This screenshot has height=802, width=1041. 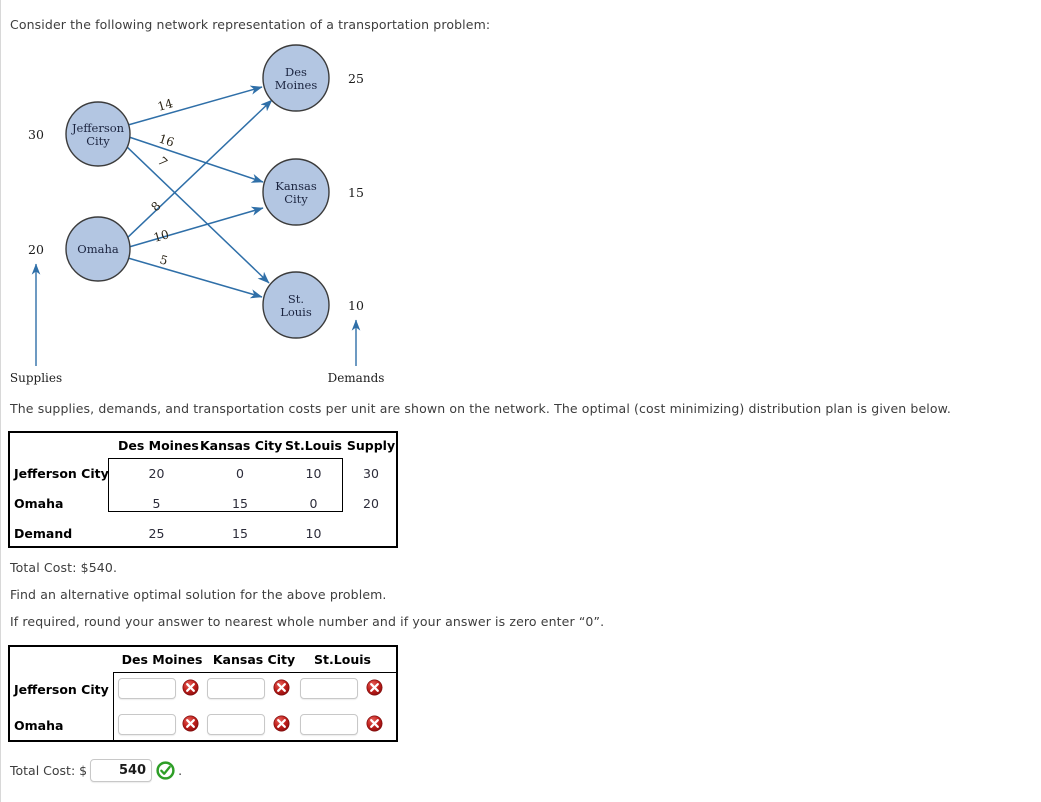 I want to click on node-des-moines: Des Moines, so click(x=296, y=78).